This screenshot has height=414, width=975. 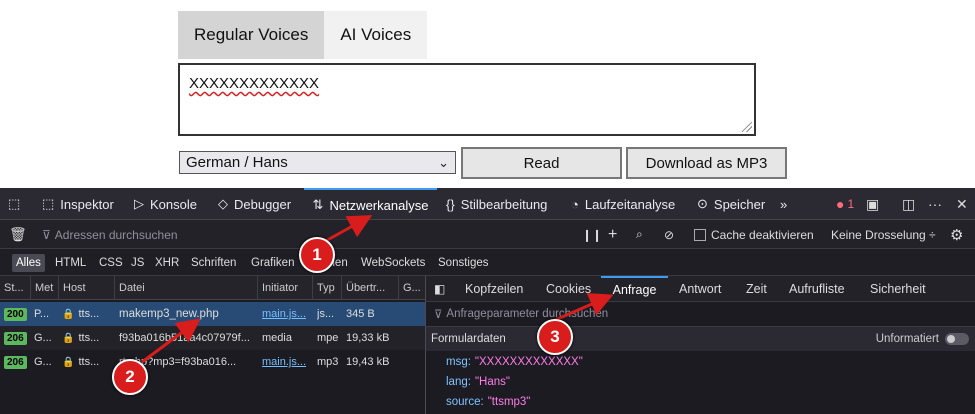 I want to click on type-filter-xhr: XHR, so click(x=167, y=263).